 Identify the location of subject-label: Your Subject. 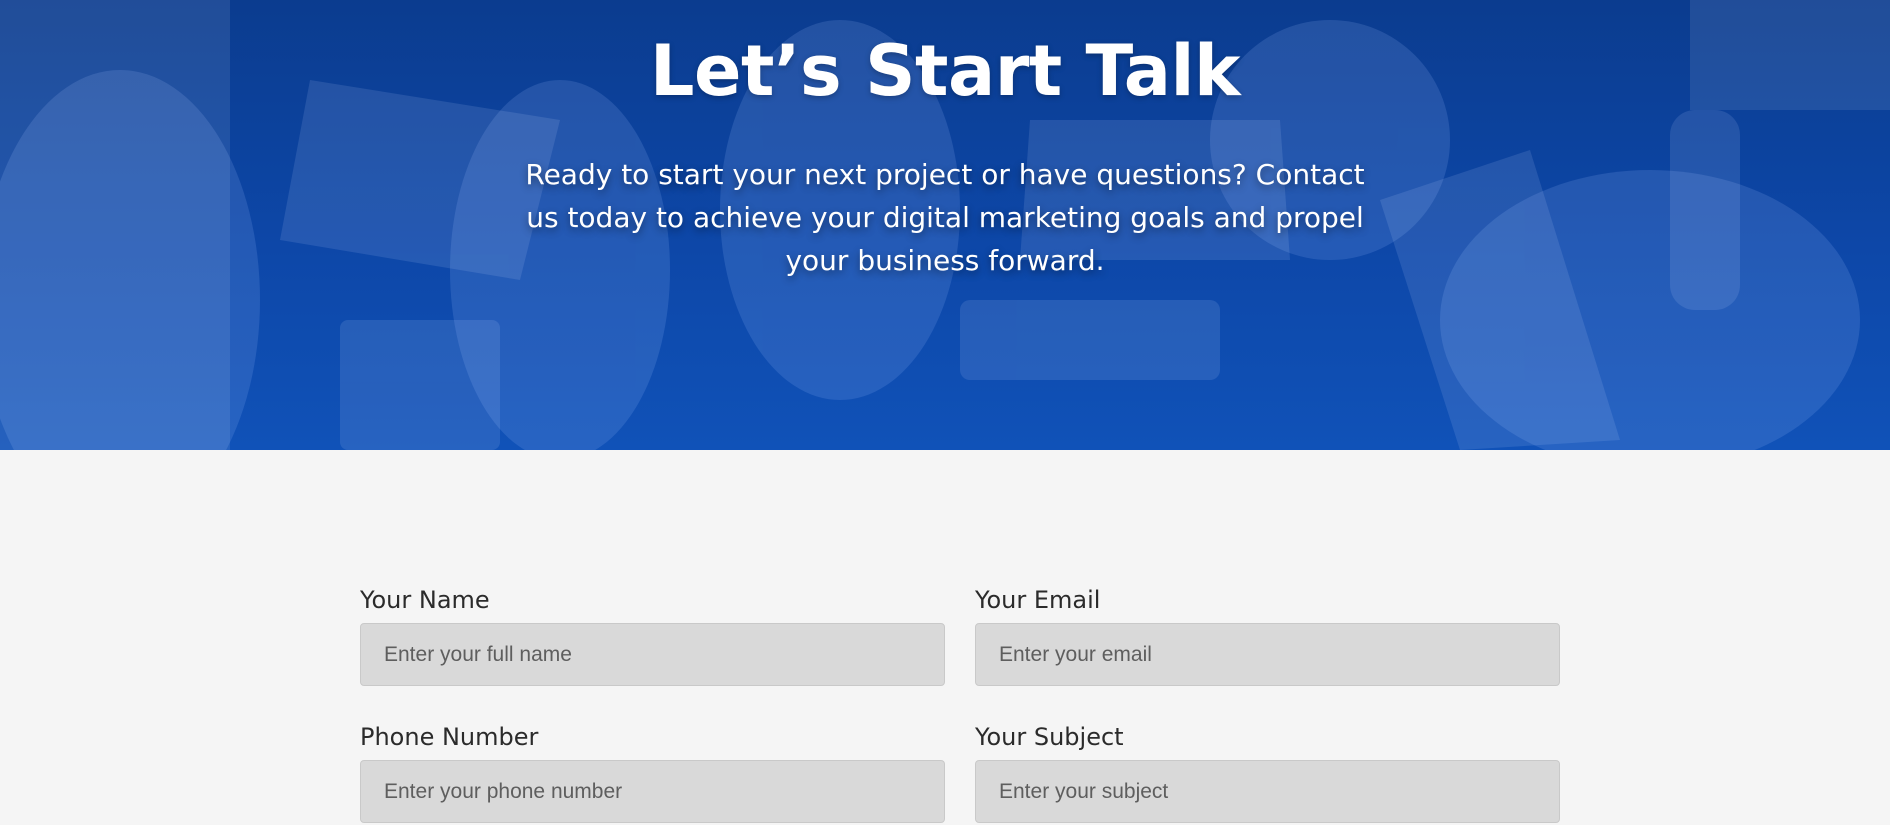
(1049, 737).